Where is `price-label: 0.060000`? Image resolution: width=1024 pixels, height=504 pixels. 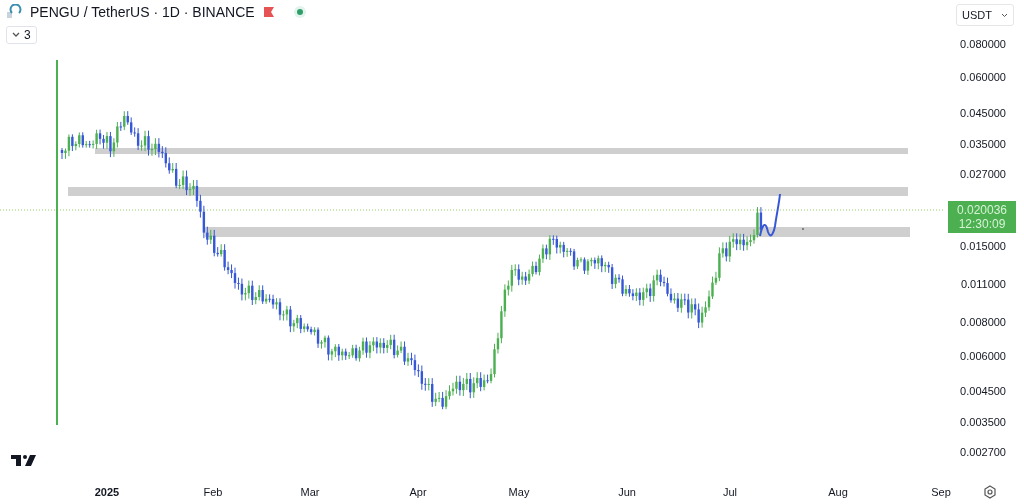 price-label: 0.060000 is located at coordinates (983, 77).